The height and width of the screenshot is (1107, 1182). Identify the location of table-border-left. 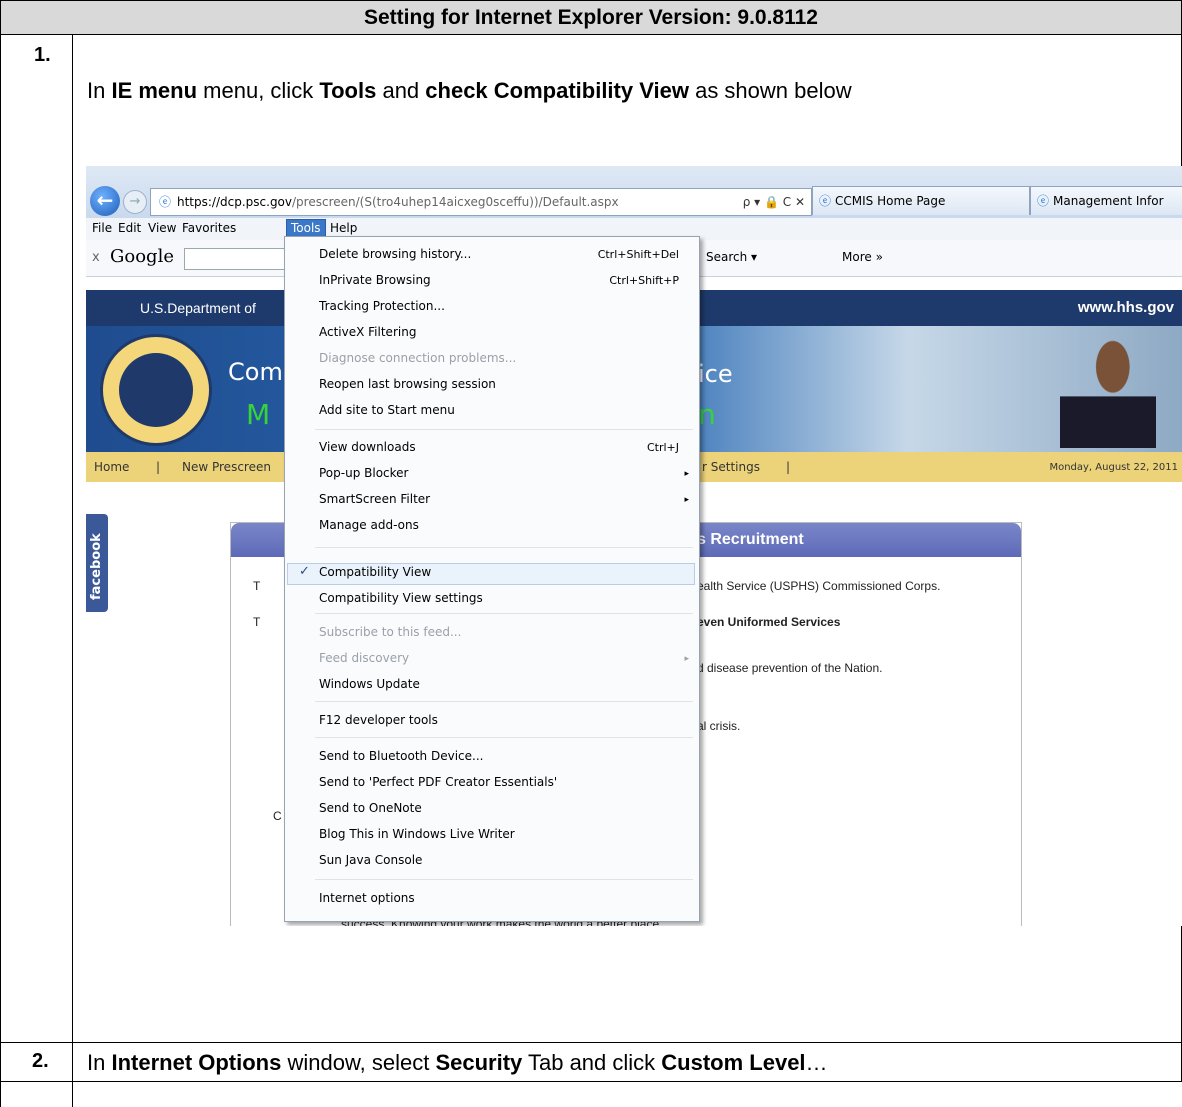
(0, 553).